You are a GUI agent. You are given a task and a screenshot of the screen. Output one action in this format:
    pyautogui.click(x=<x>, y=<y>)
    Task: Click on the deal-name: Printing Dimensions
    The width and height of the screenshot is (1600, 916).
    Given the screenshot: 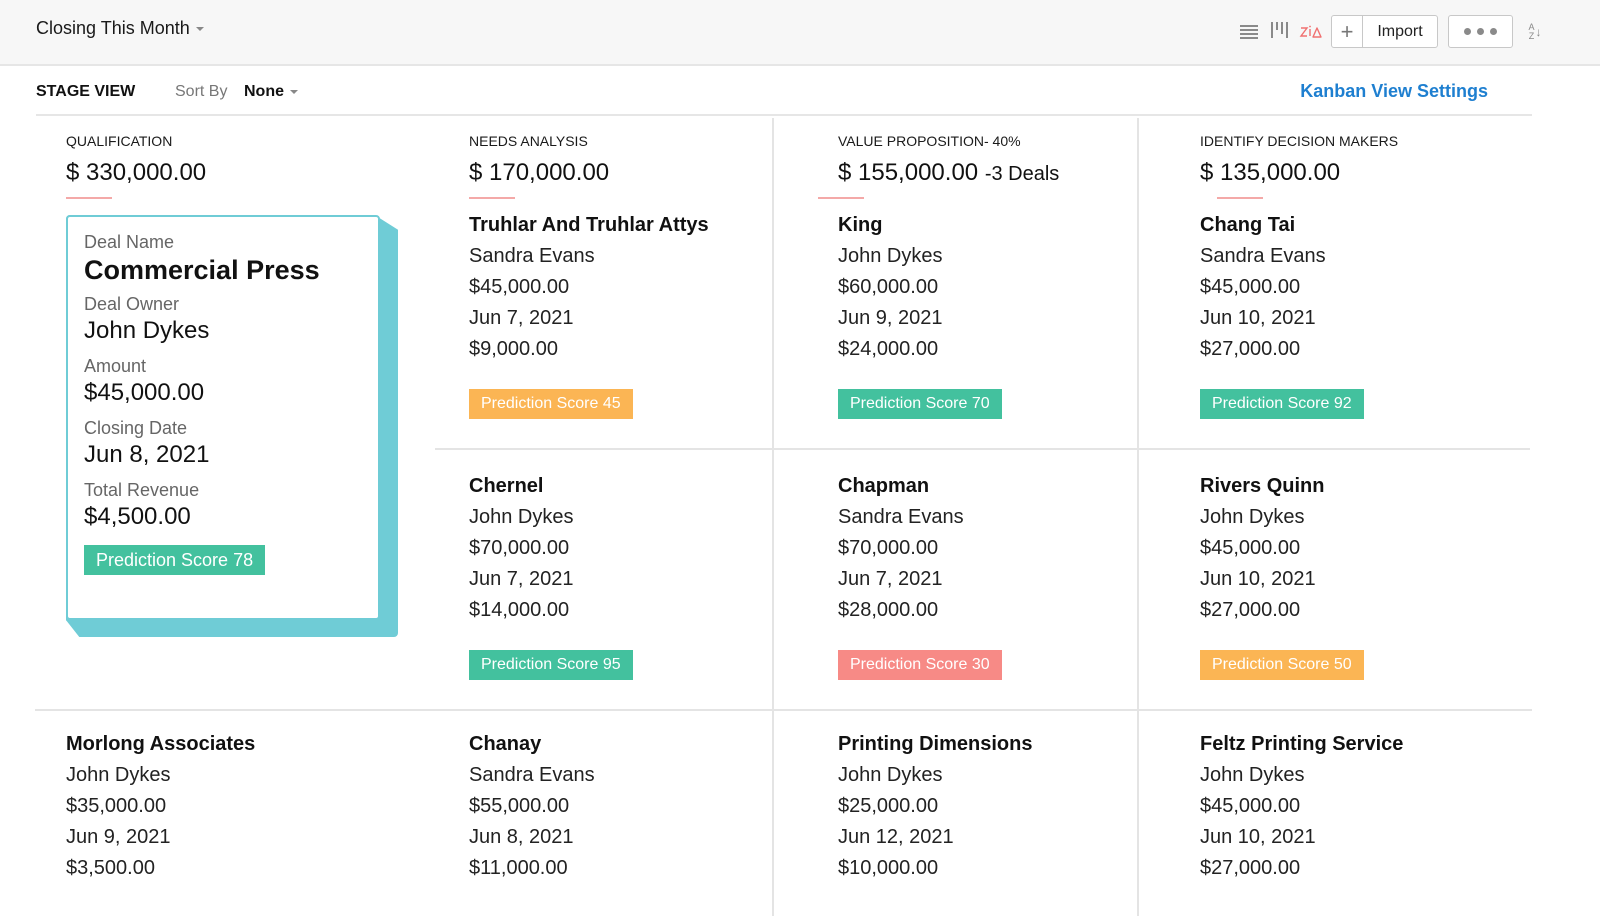 What is the action you would take?
    pyautogui.click(x=935, y=744)
    